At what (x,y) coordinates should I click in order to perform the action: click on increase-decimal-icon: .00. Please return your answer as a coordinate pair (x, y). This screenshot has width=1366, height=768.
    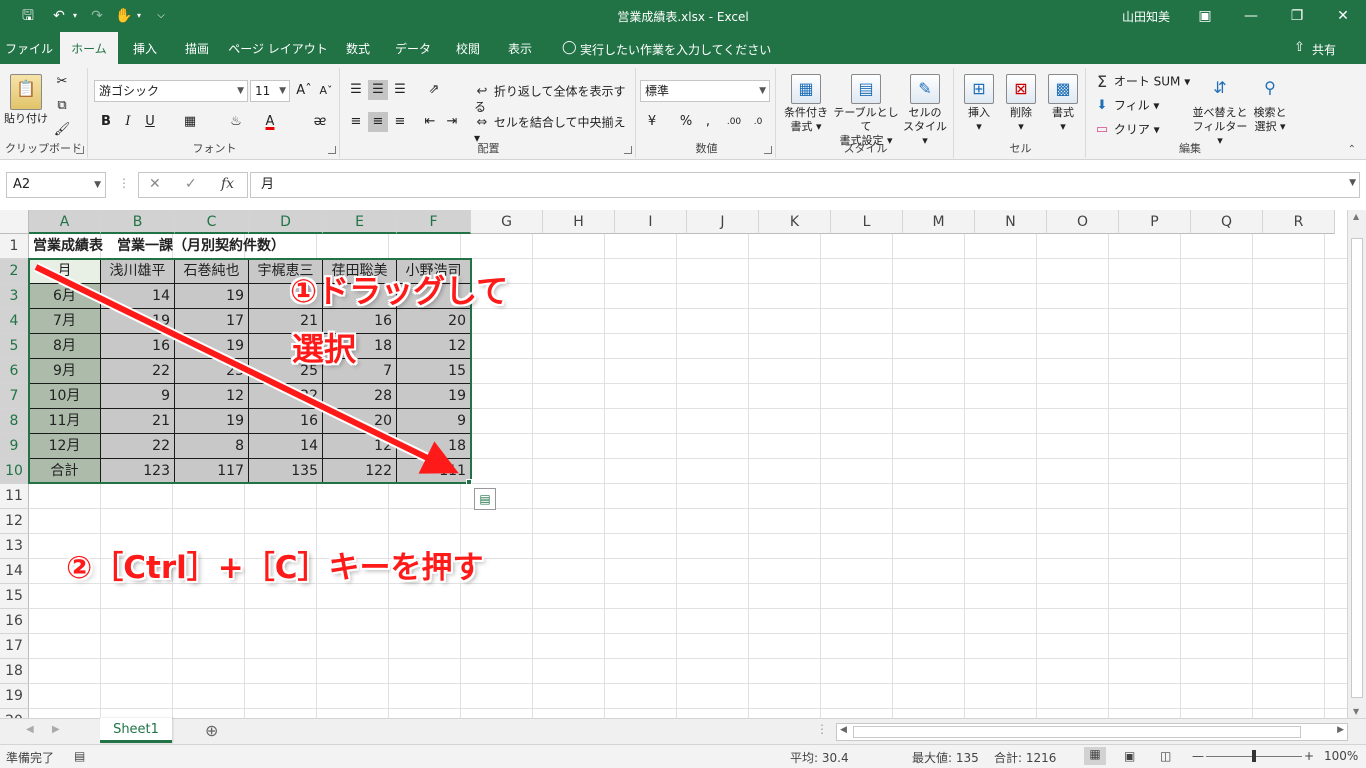
    Looking at the image, I should click on (734, 122).